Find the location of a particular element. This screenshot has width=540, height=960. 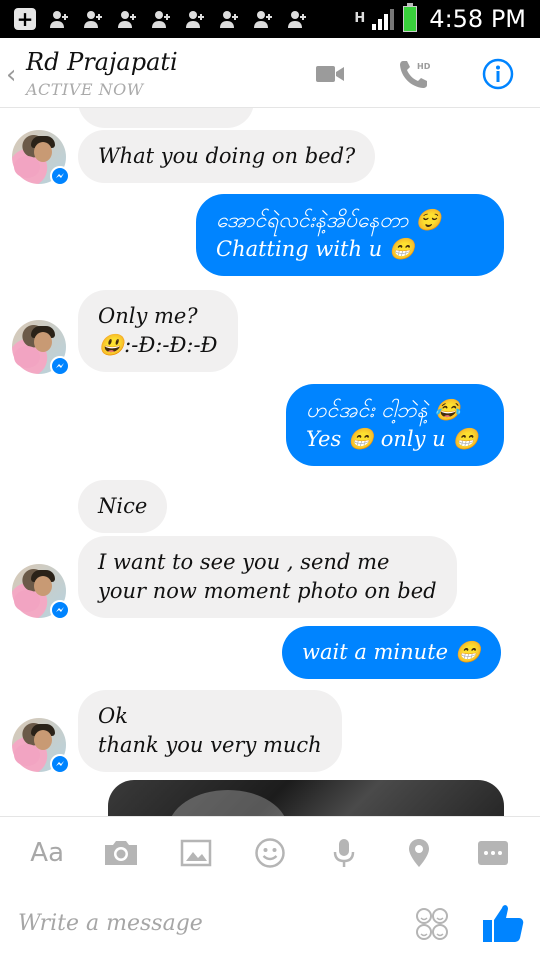

signal-icon is located at coordinates (383, 19).